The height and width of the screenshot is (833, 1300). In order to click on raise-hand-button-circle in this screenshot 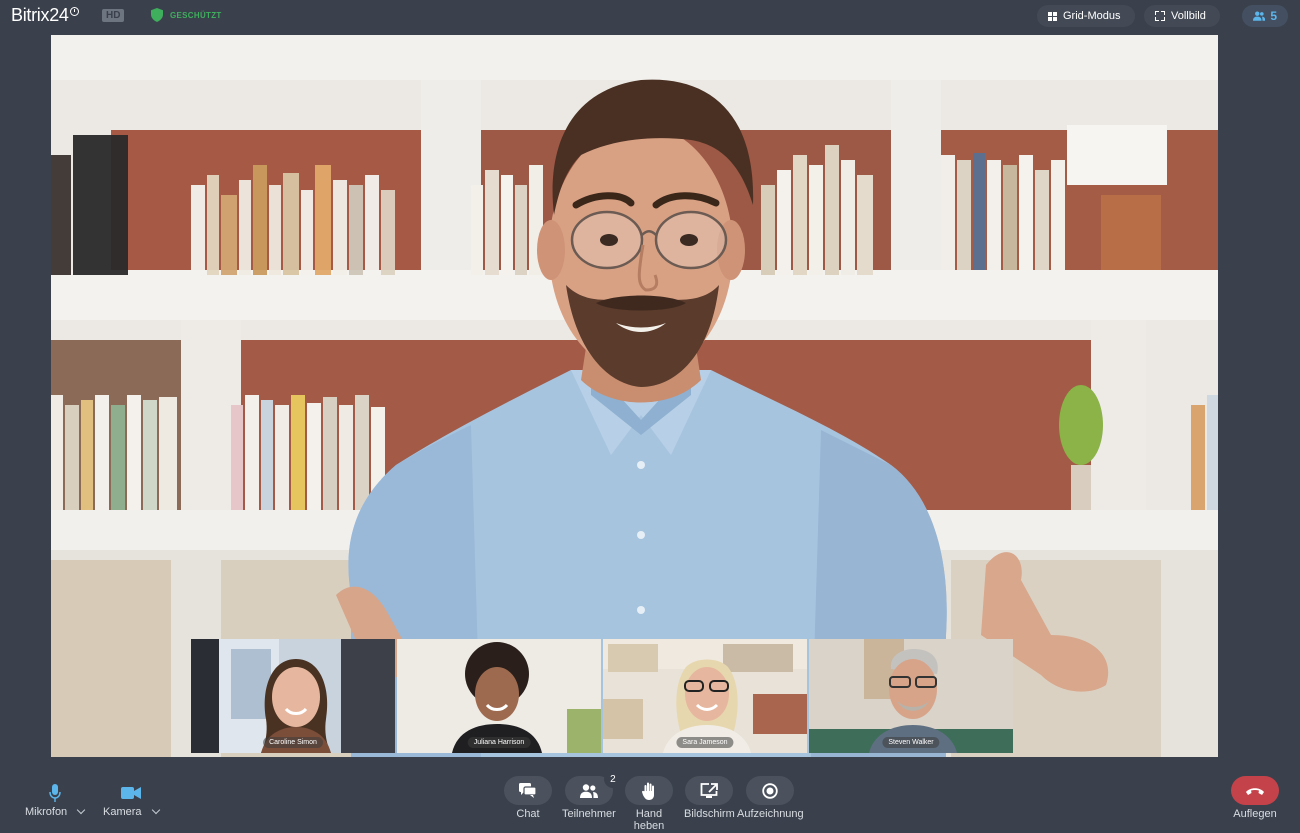, I will do `click(649, 790)`.